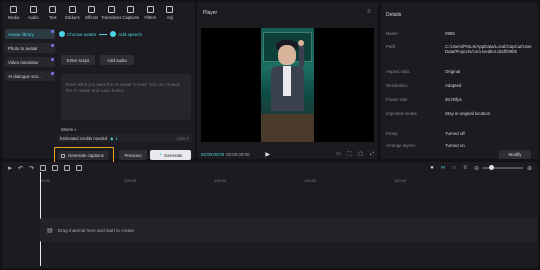  Describe the element at coordinates (461, 133) in the screenshot. I see `detail-row-proxy: Proxy: Turned off` at that location.